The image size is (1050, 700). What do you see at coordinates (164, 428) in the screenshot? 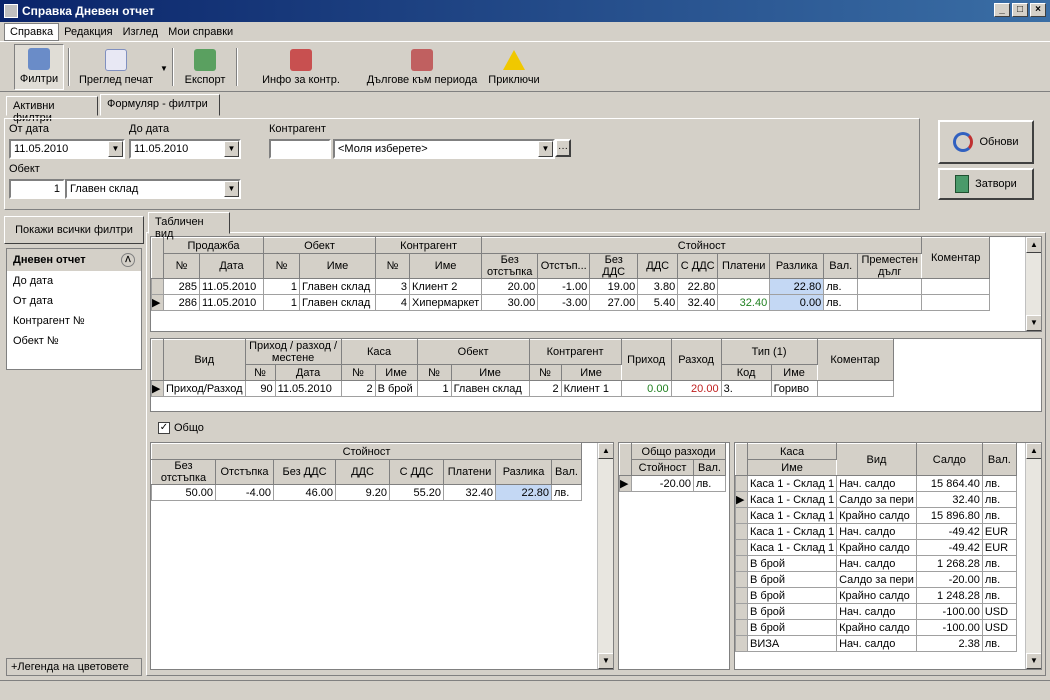
I see `total-checkbox: ✓` at bounding box center [164, 428].